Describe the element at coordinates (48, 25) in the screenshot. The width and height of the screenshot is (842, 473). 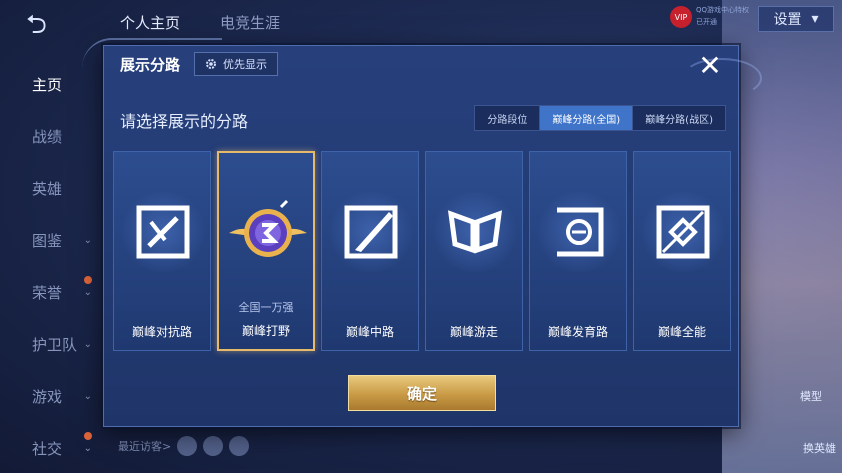
I see `back-icon: ⮌` at that location.